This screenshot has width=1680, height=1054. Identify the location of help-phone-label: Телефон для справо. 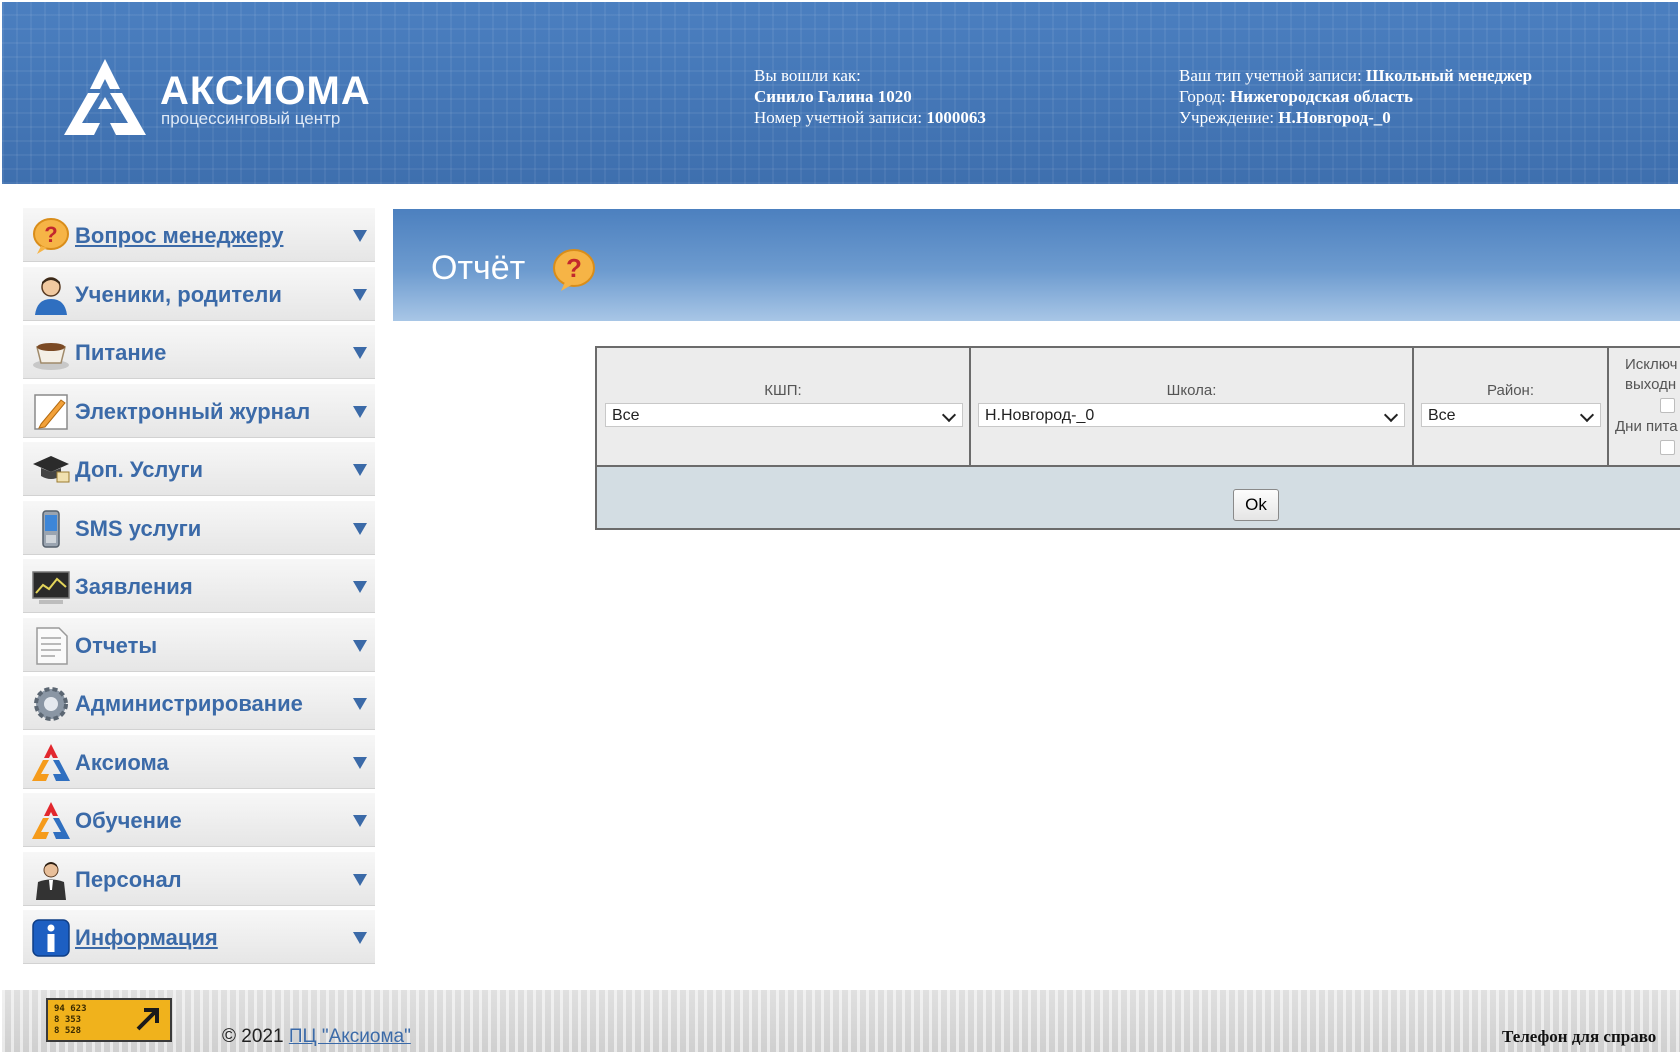
(1579, 1036).